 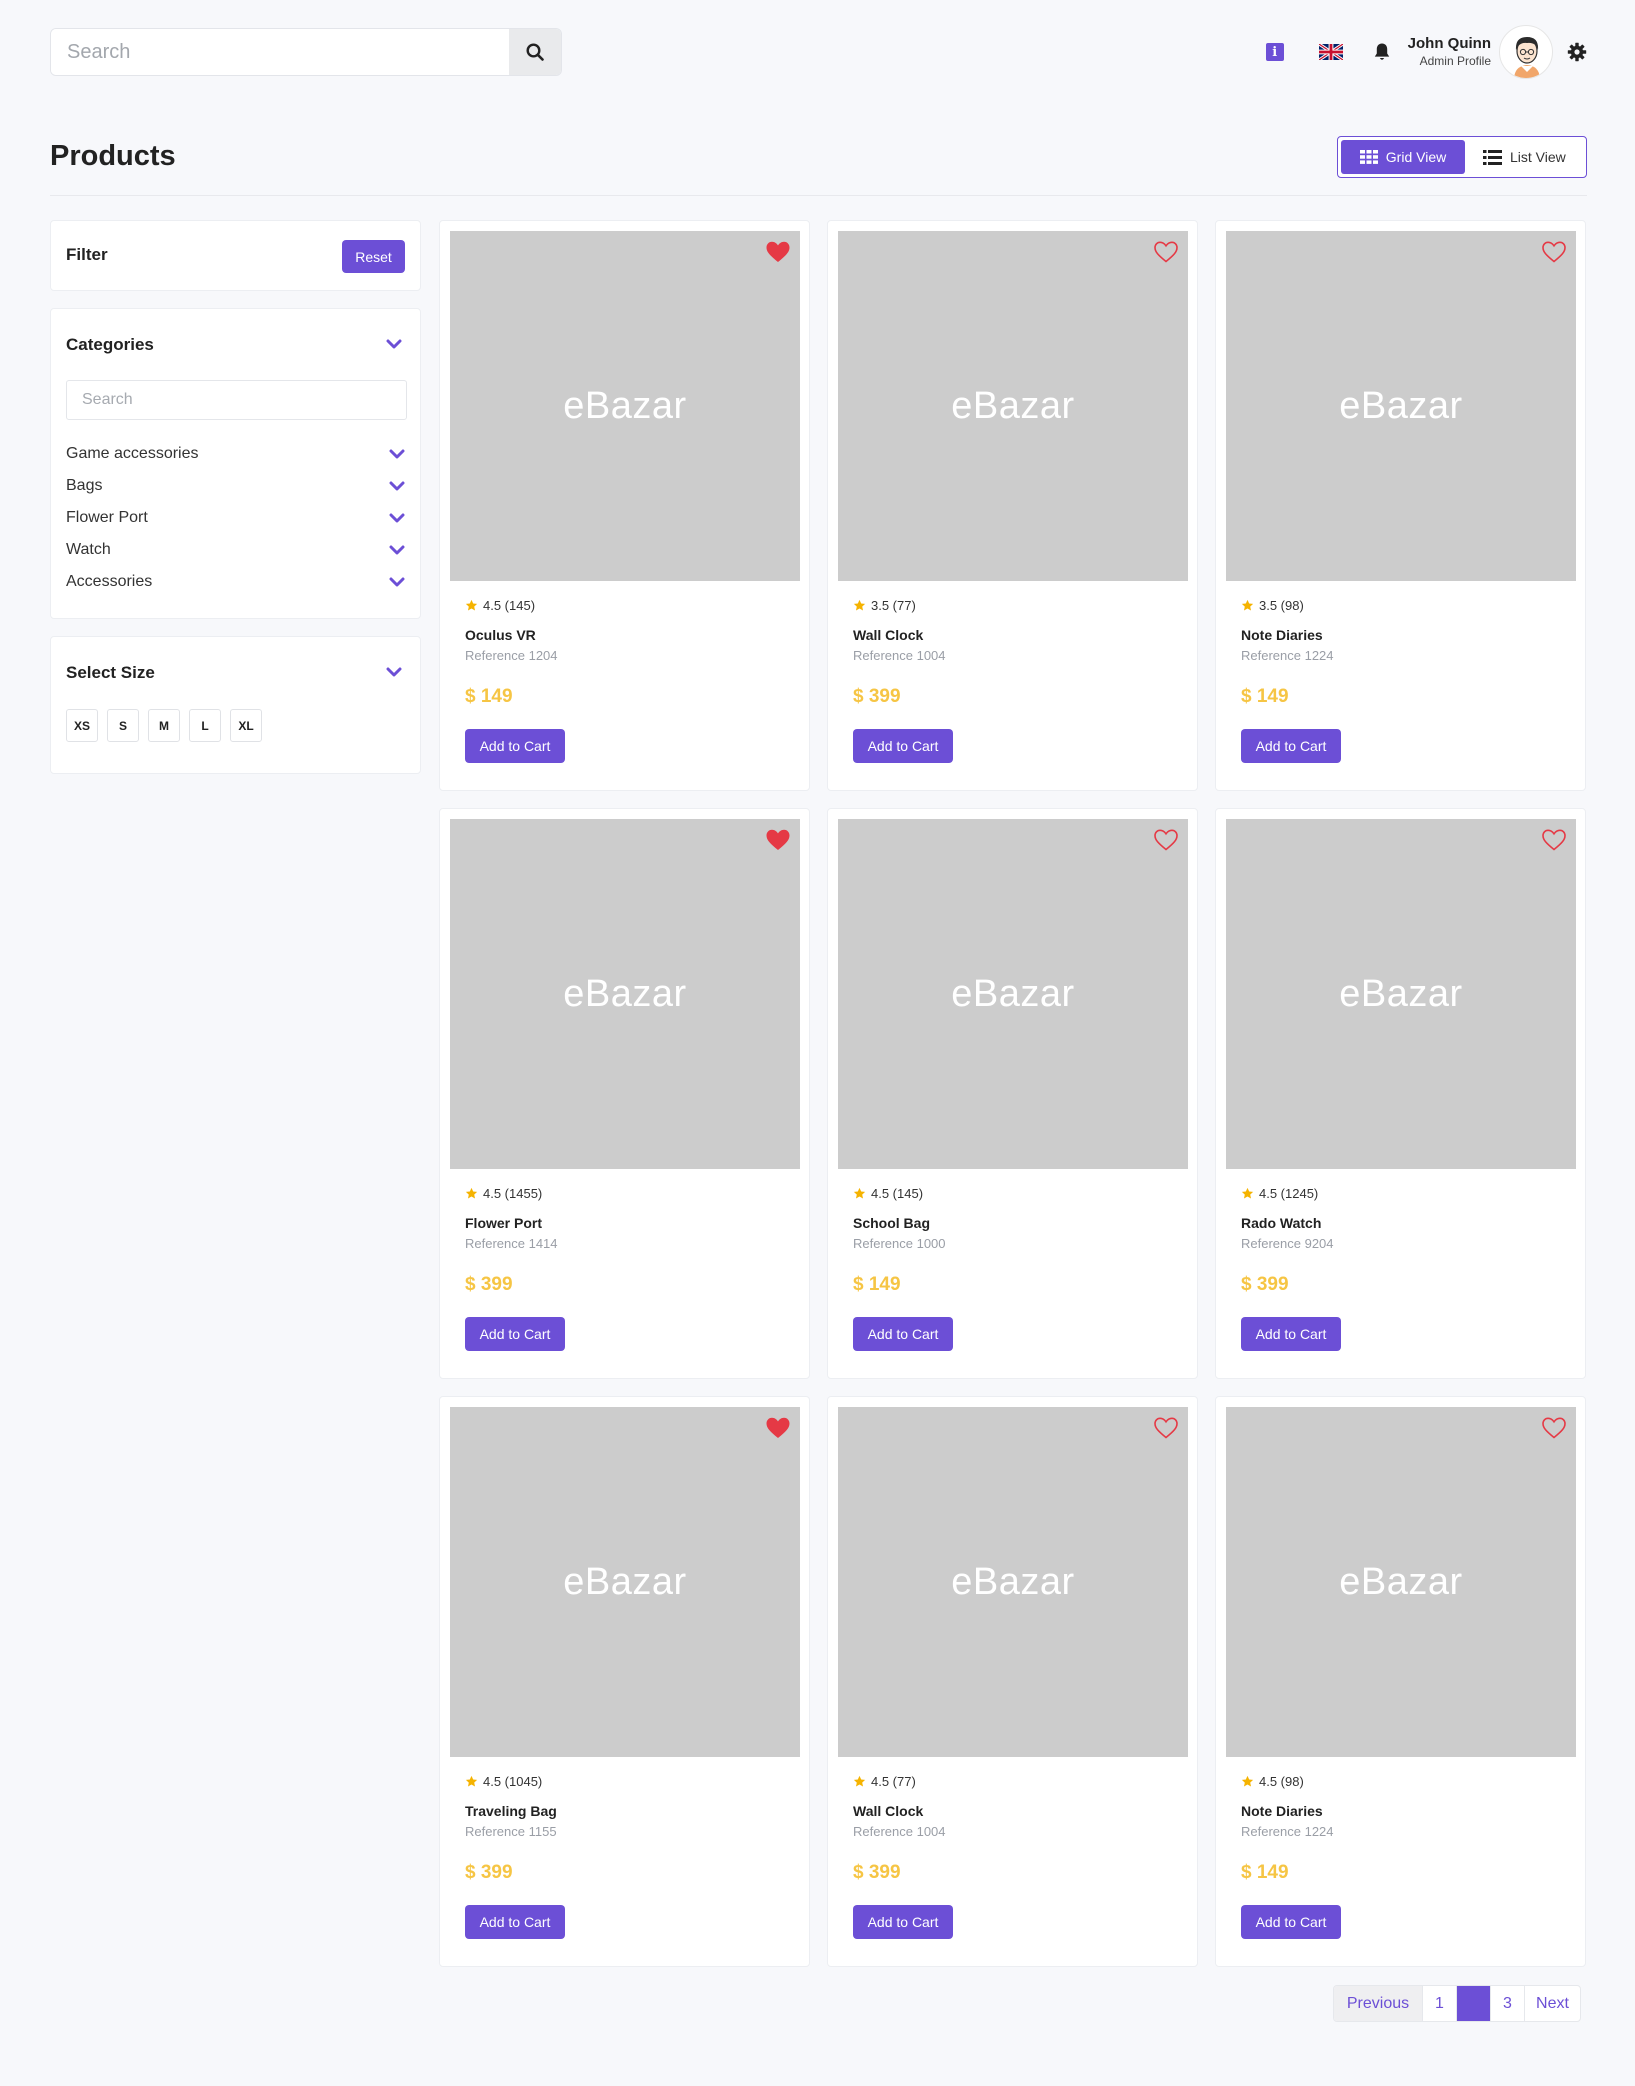 I want to click on pagination-previous: Previous, so click(x=1378, y=2003).